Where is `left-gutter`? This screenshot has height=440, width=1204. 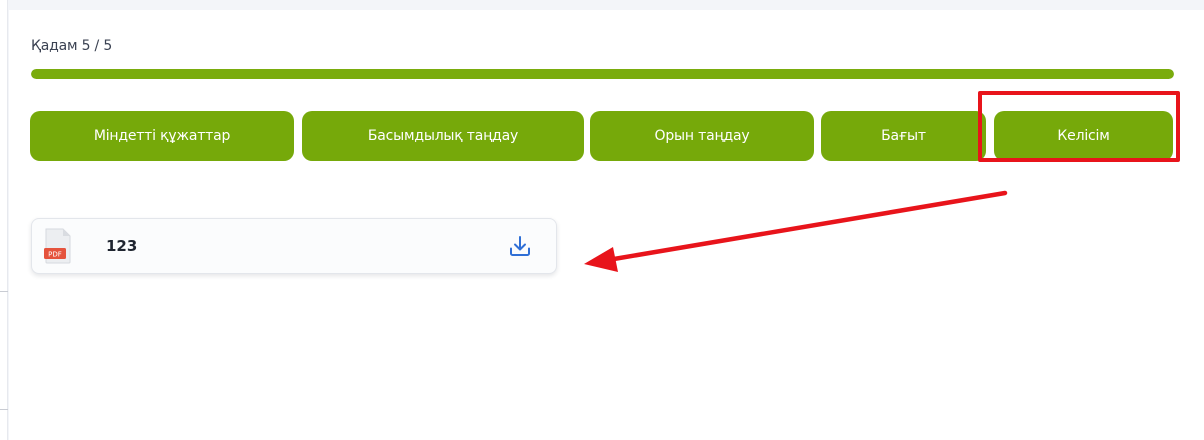
left-gutter is located at coordinates (4, 220).